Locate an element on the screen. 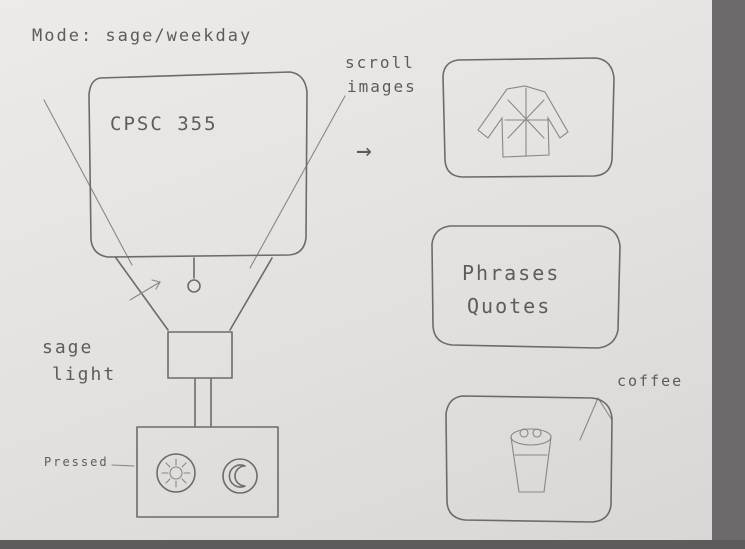 The height and width of the screenshot is (549, 745). pressed-pointer is located at coordinates (123, 465).